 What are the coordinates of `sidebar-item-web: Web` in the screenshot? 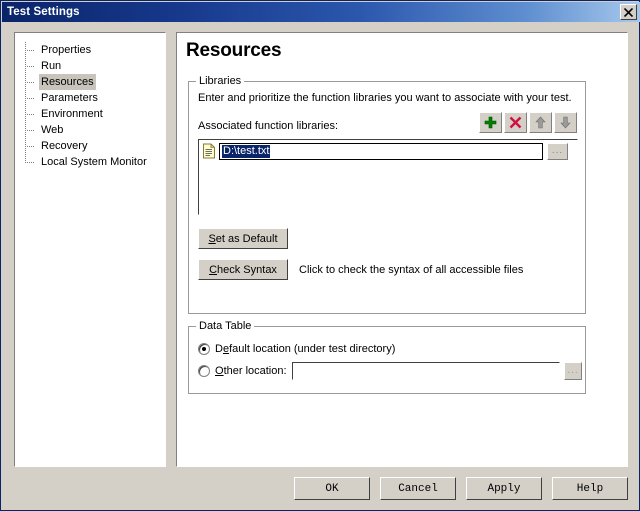 It's located at (90, 130).